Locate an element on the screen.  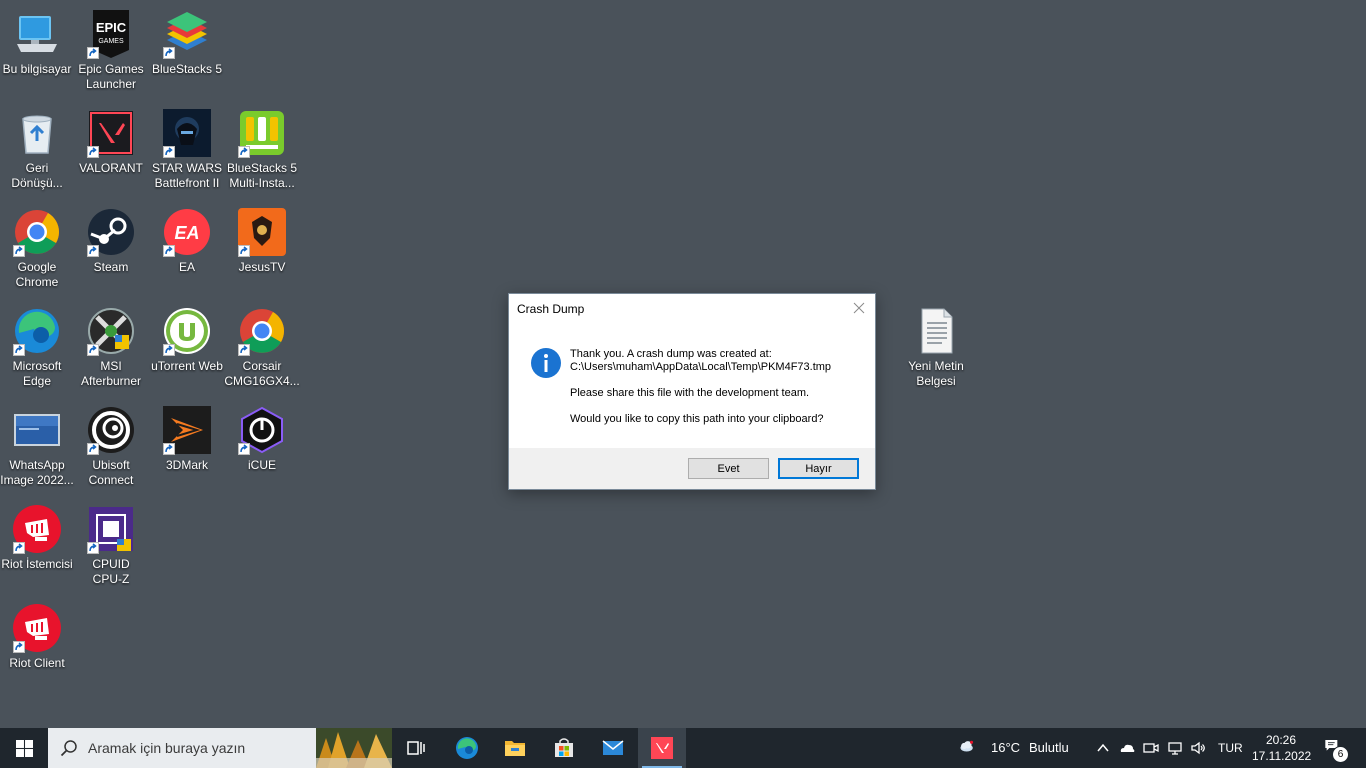
search-highlight-image is located at coordinates (354, 748).